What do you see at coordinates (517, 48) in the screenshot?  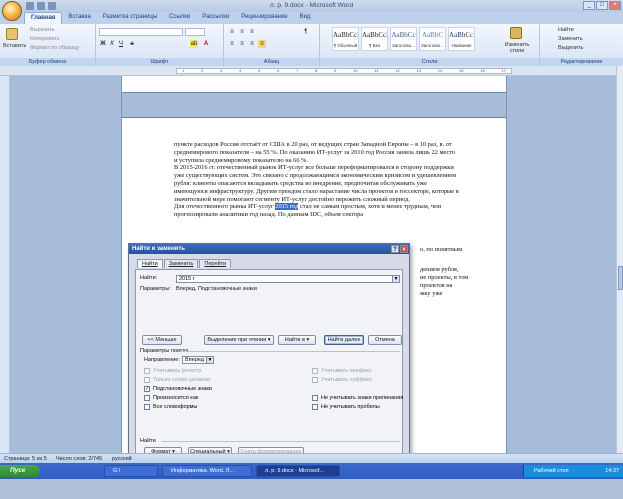 I see `change-styles-button: Изменить стили` at bounding box center [517, 48].